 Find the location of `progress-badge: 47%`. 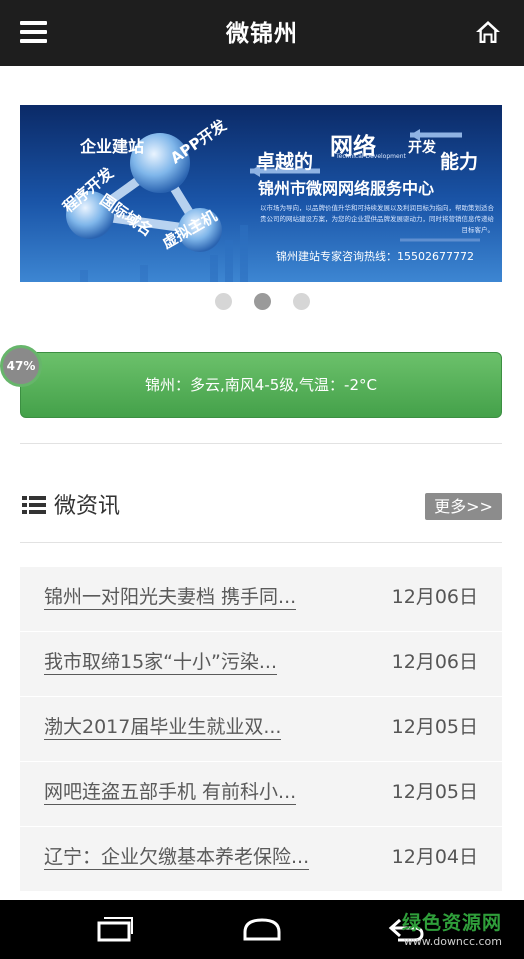

progress-badge: 47% is located at coordinates (21, 366).